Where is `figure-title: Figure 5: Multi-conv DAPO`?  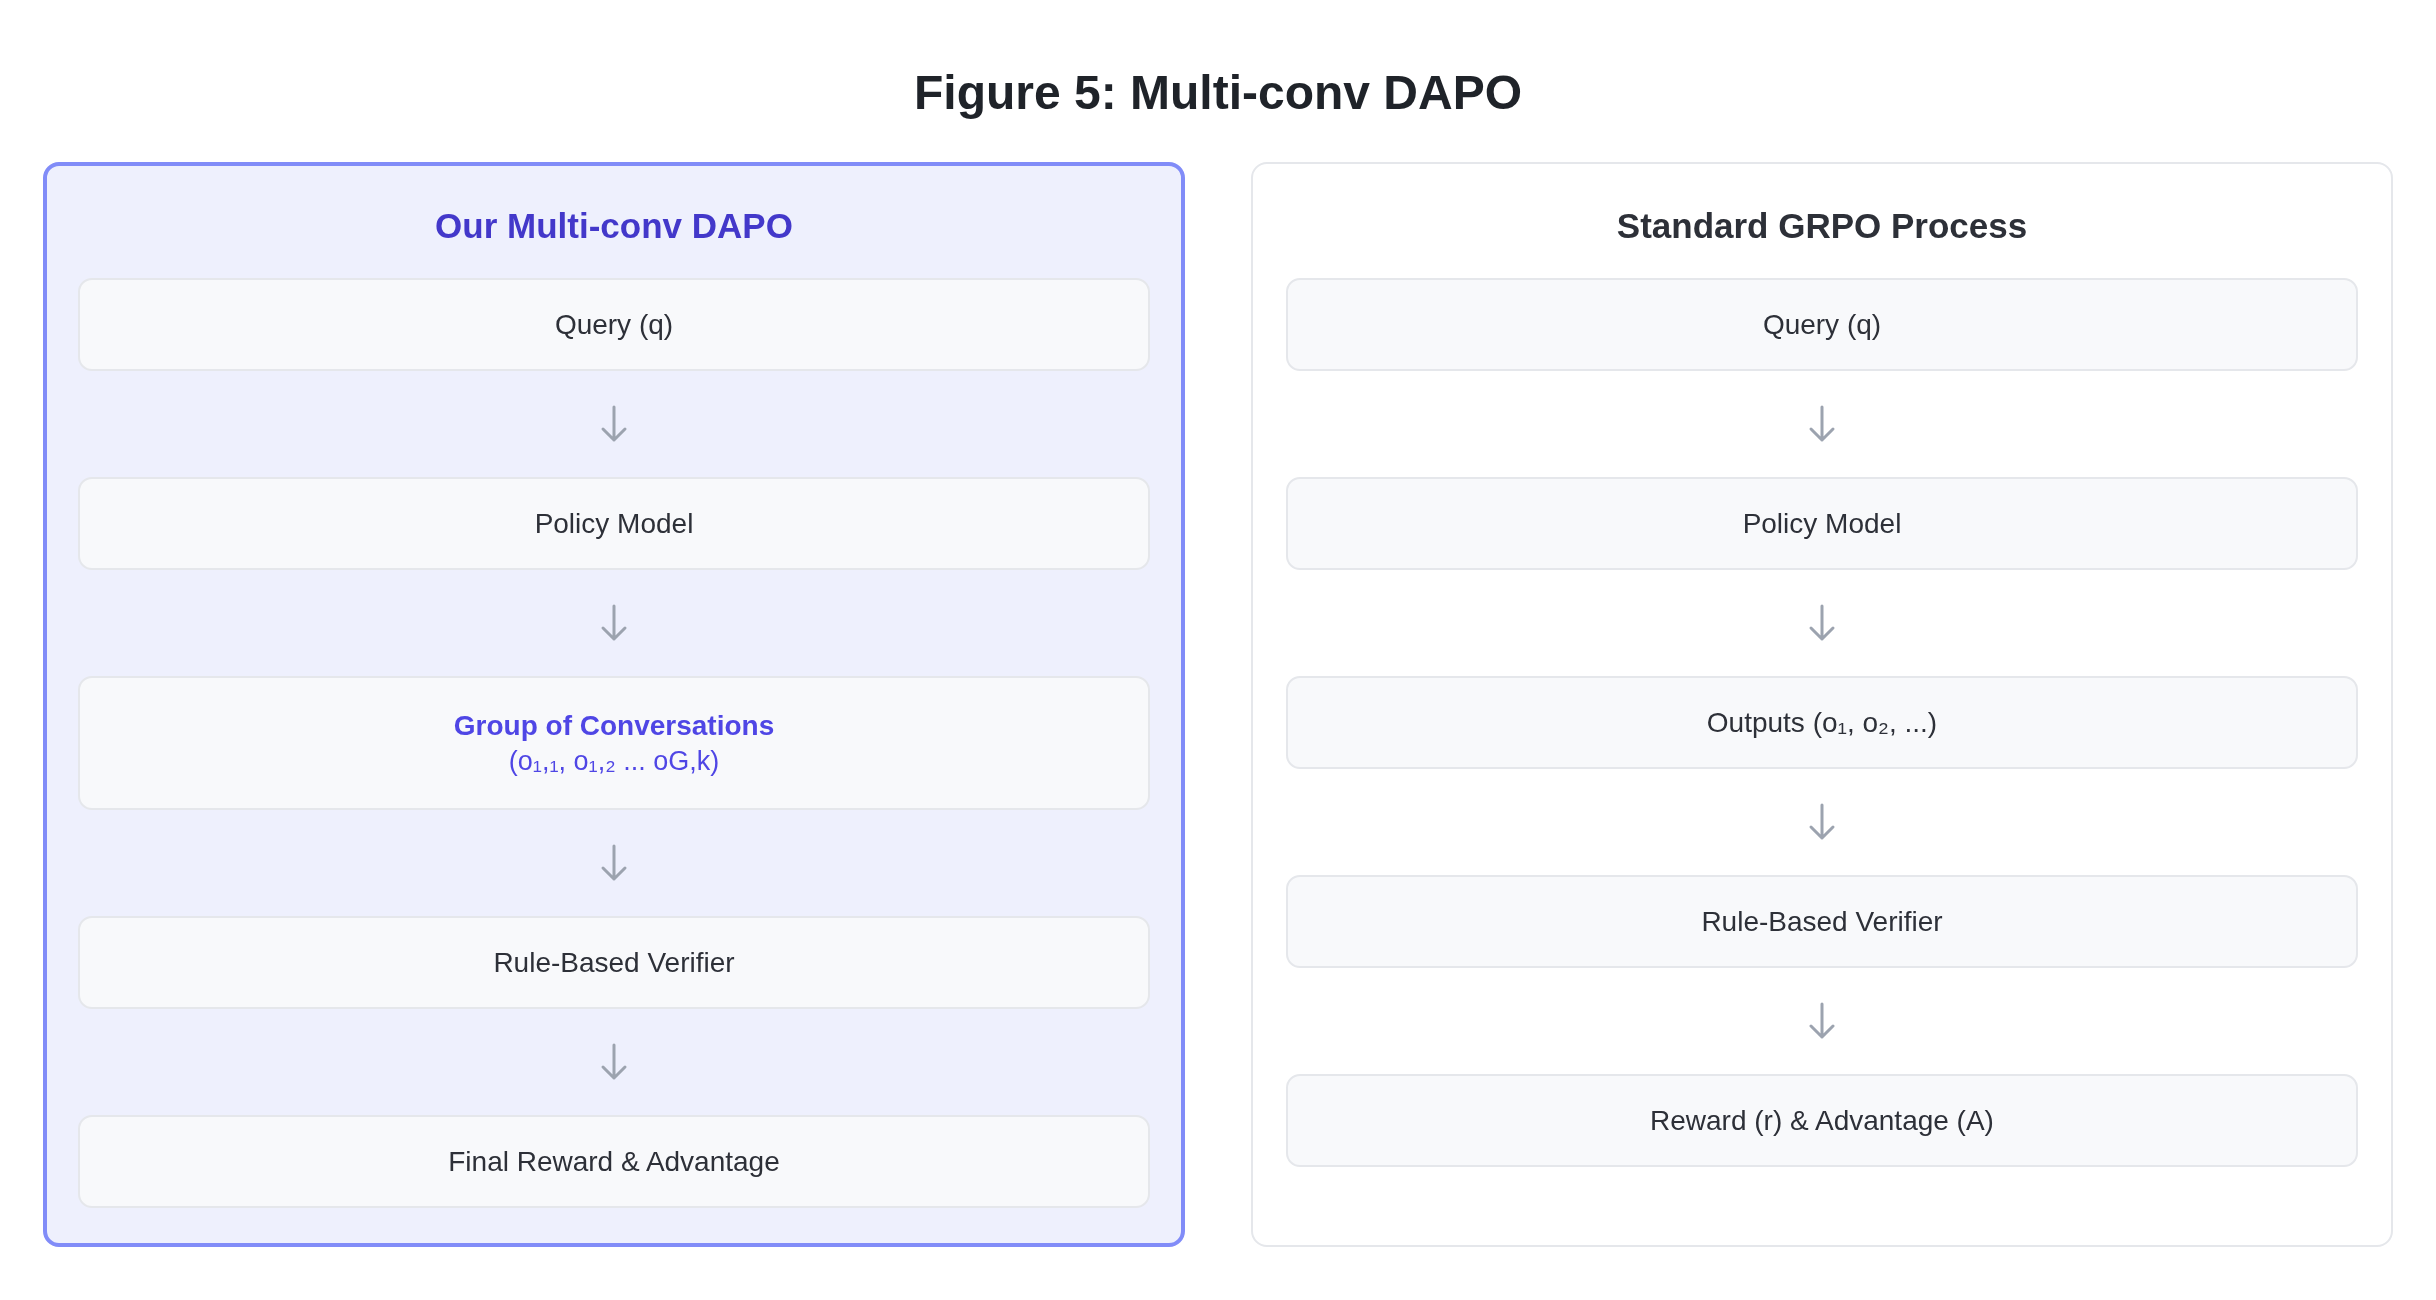 figure-title: Figure 5: Multi-conv DAPO is located at coordinates (1218, 93).